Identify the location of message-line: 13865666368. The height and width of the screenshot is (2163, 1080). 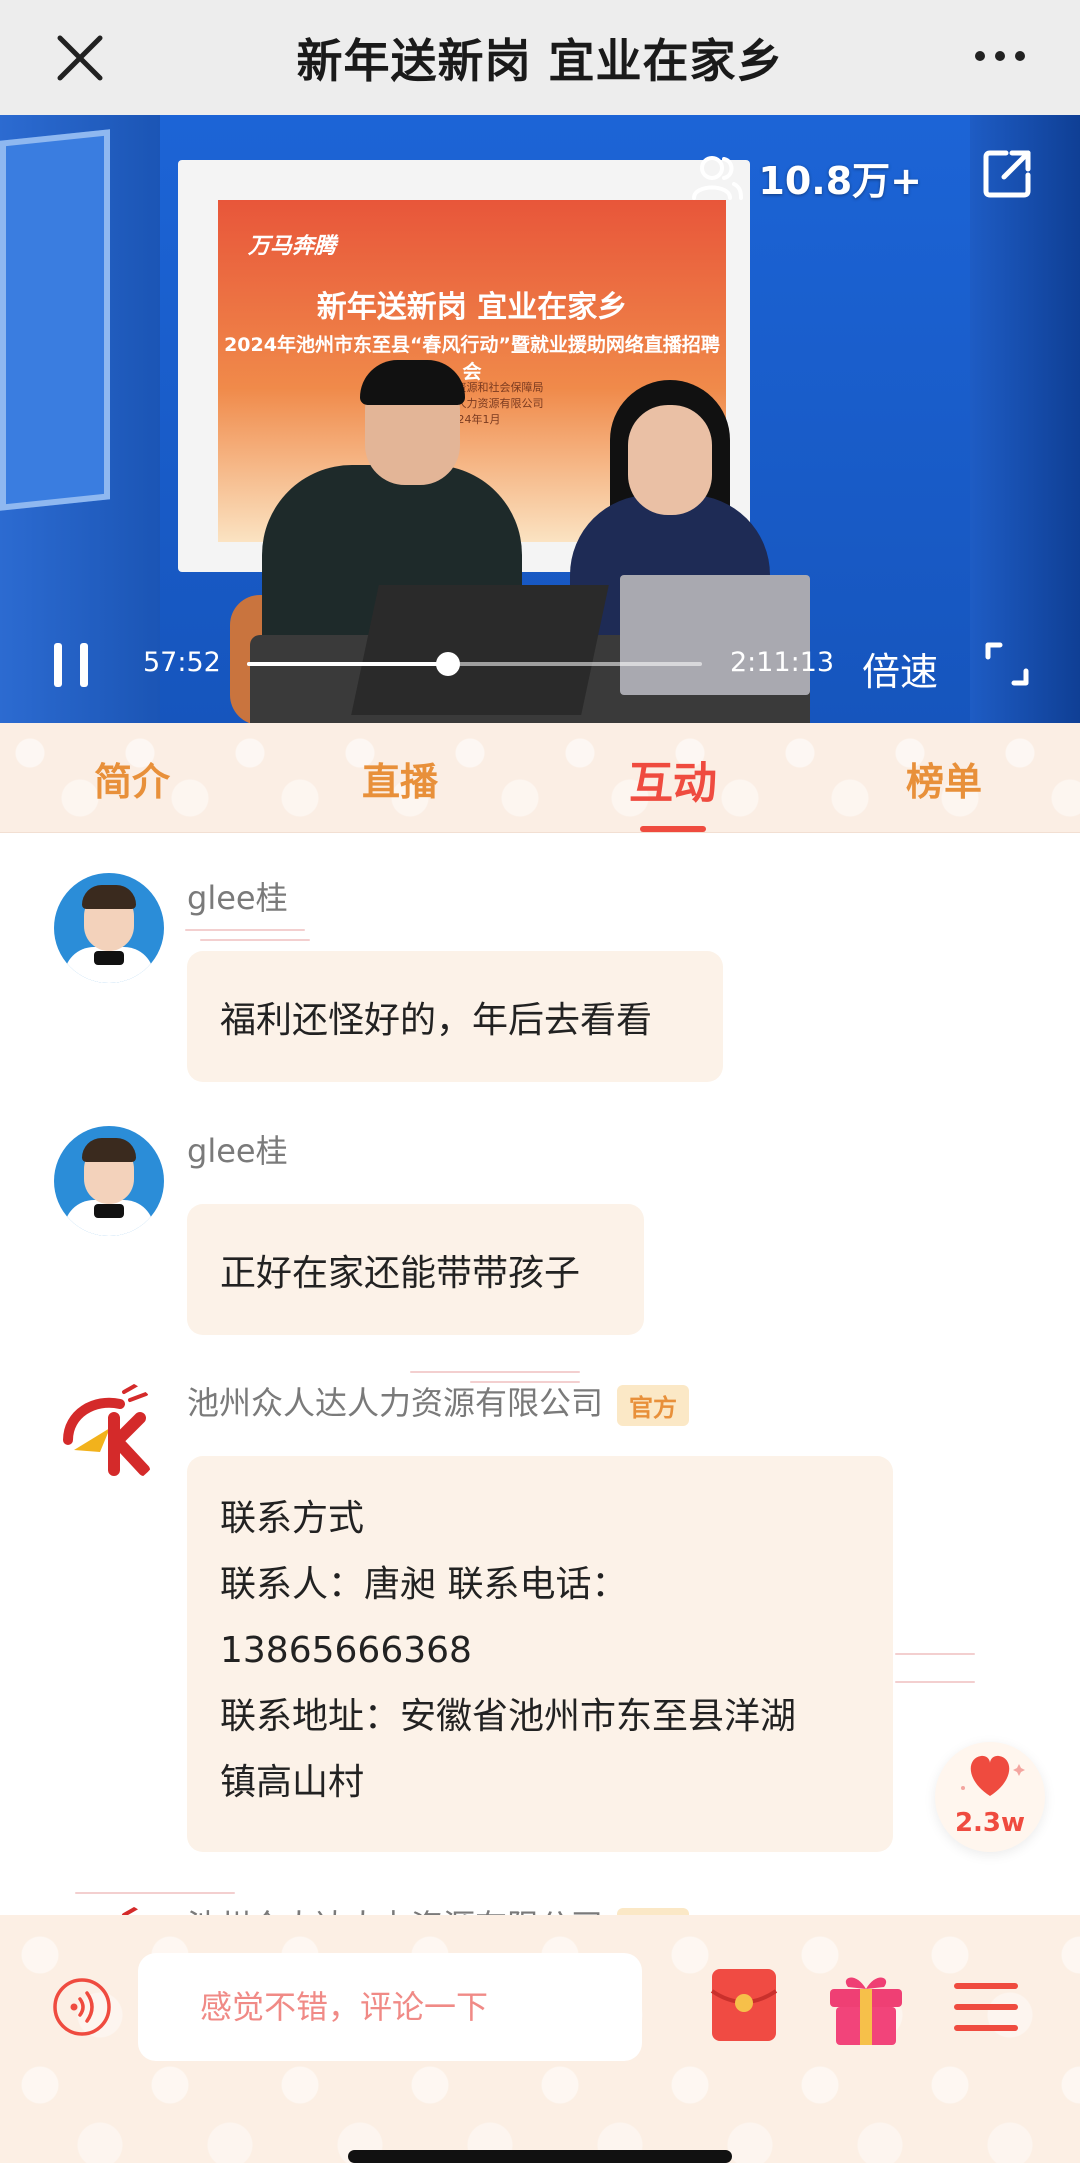
(346, 1650).